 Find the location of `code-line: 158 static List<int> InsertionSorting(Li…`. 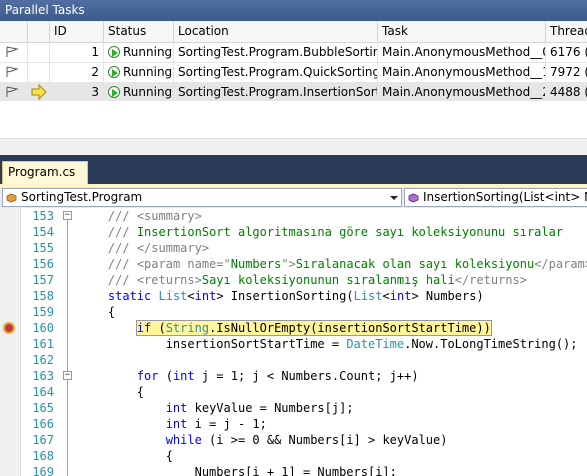

code-line: 158 static List<int> InsertionSorting(Li… is located at coordinates (293, 296).